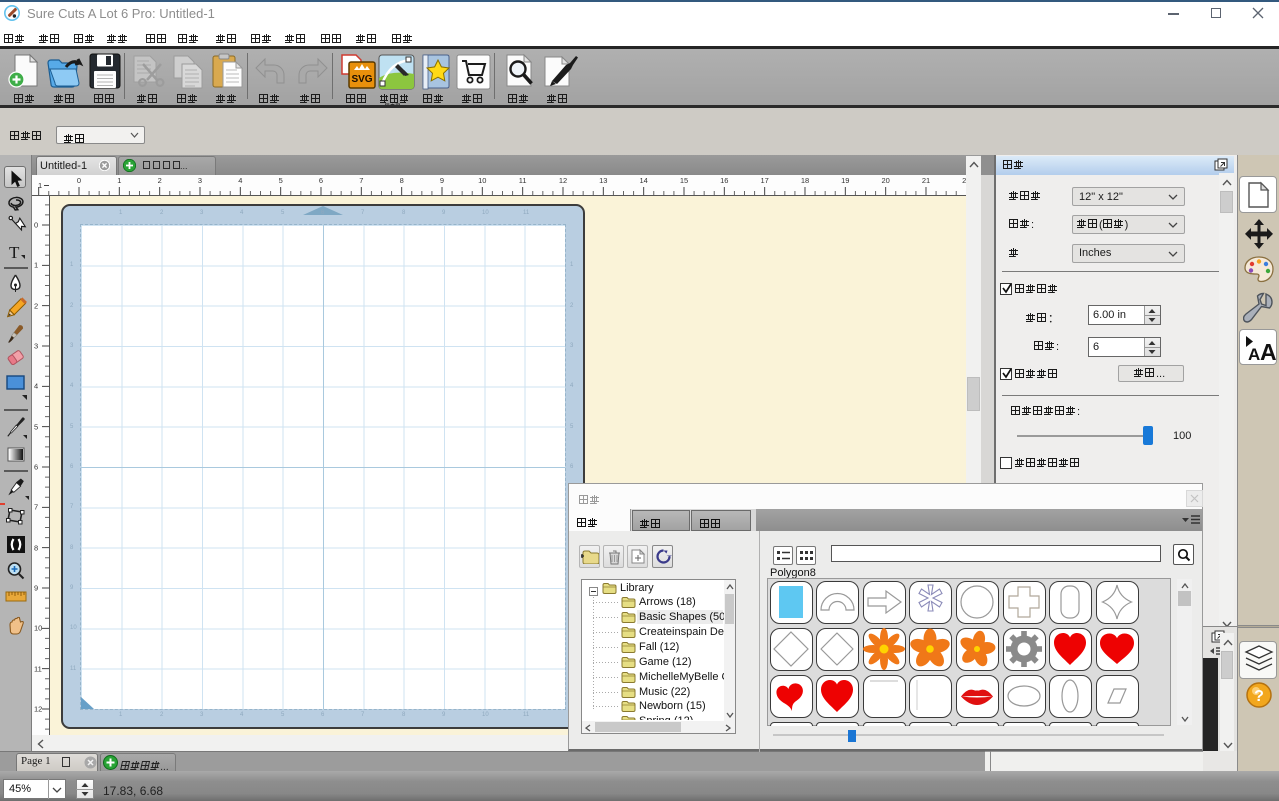  I want to click on svg-text: SVG, so click(361, 79).